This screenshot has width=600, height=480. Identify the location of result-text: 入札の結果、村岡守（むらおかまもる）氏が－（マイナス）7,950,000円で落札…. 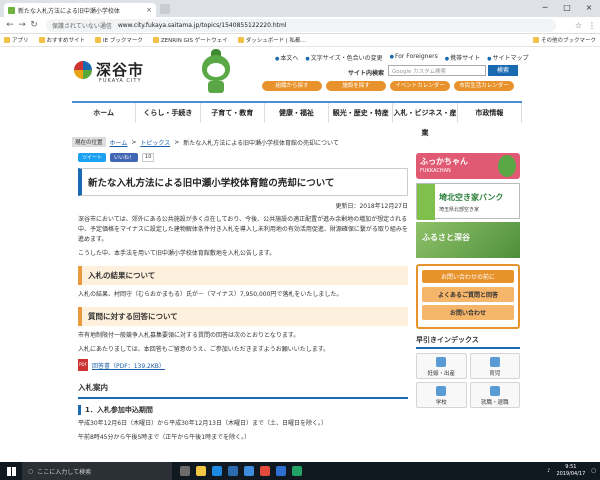
(210, 294).